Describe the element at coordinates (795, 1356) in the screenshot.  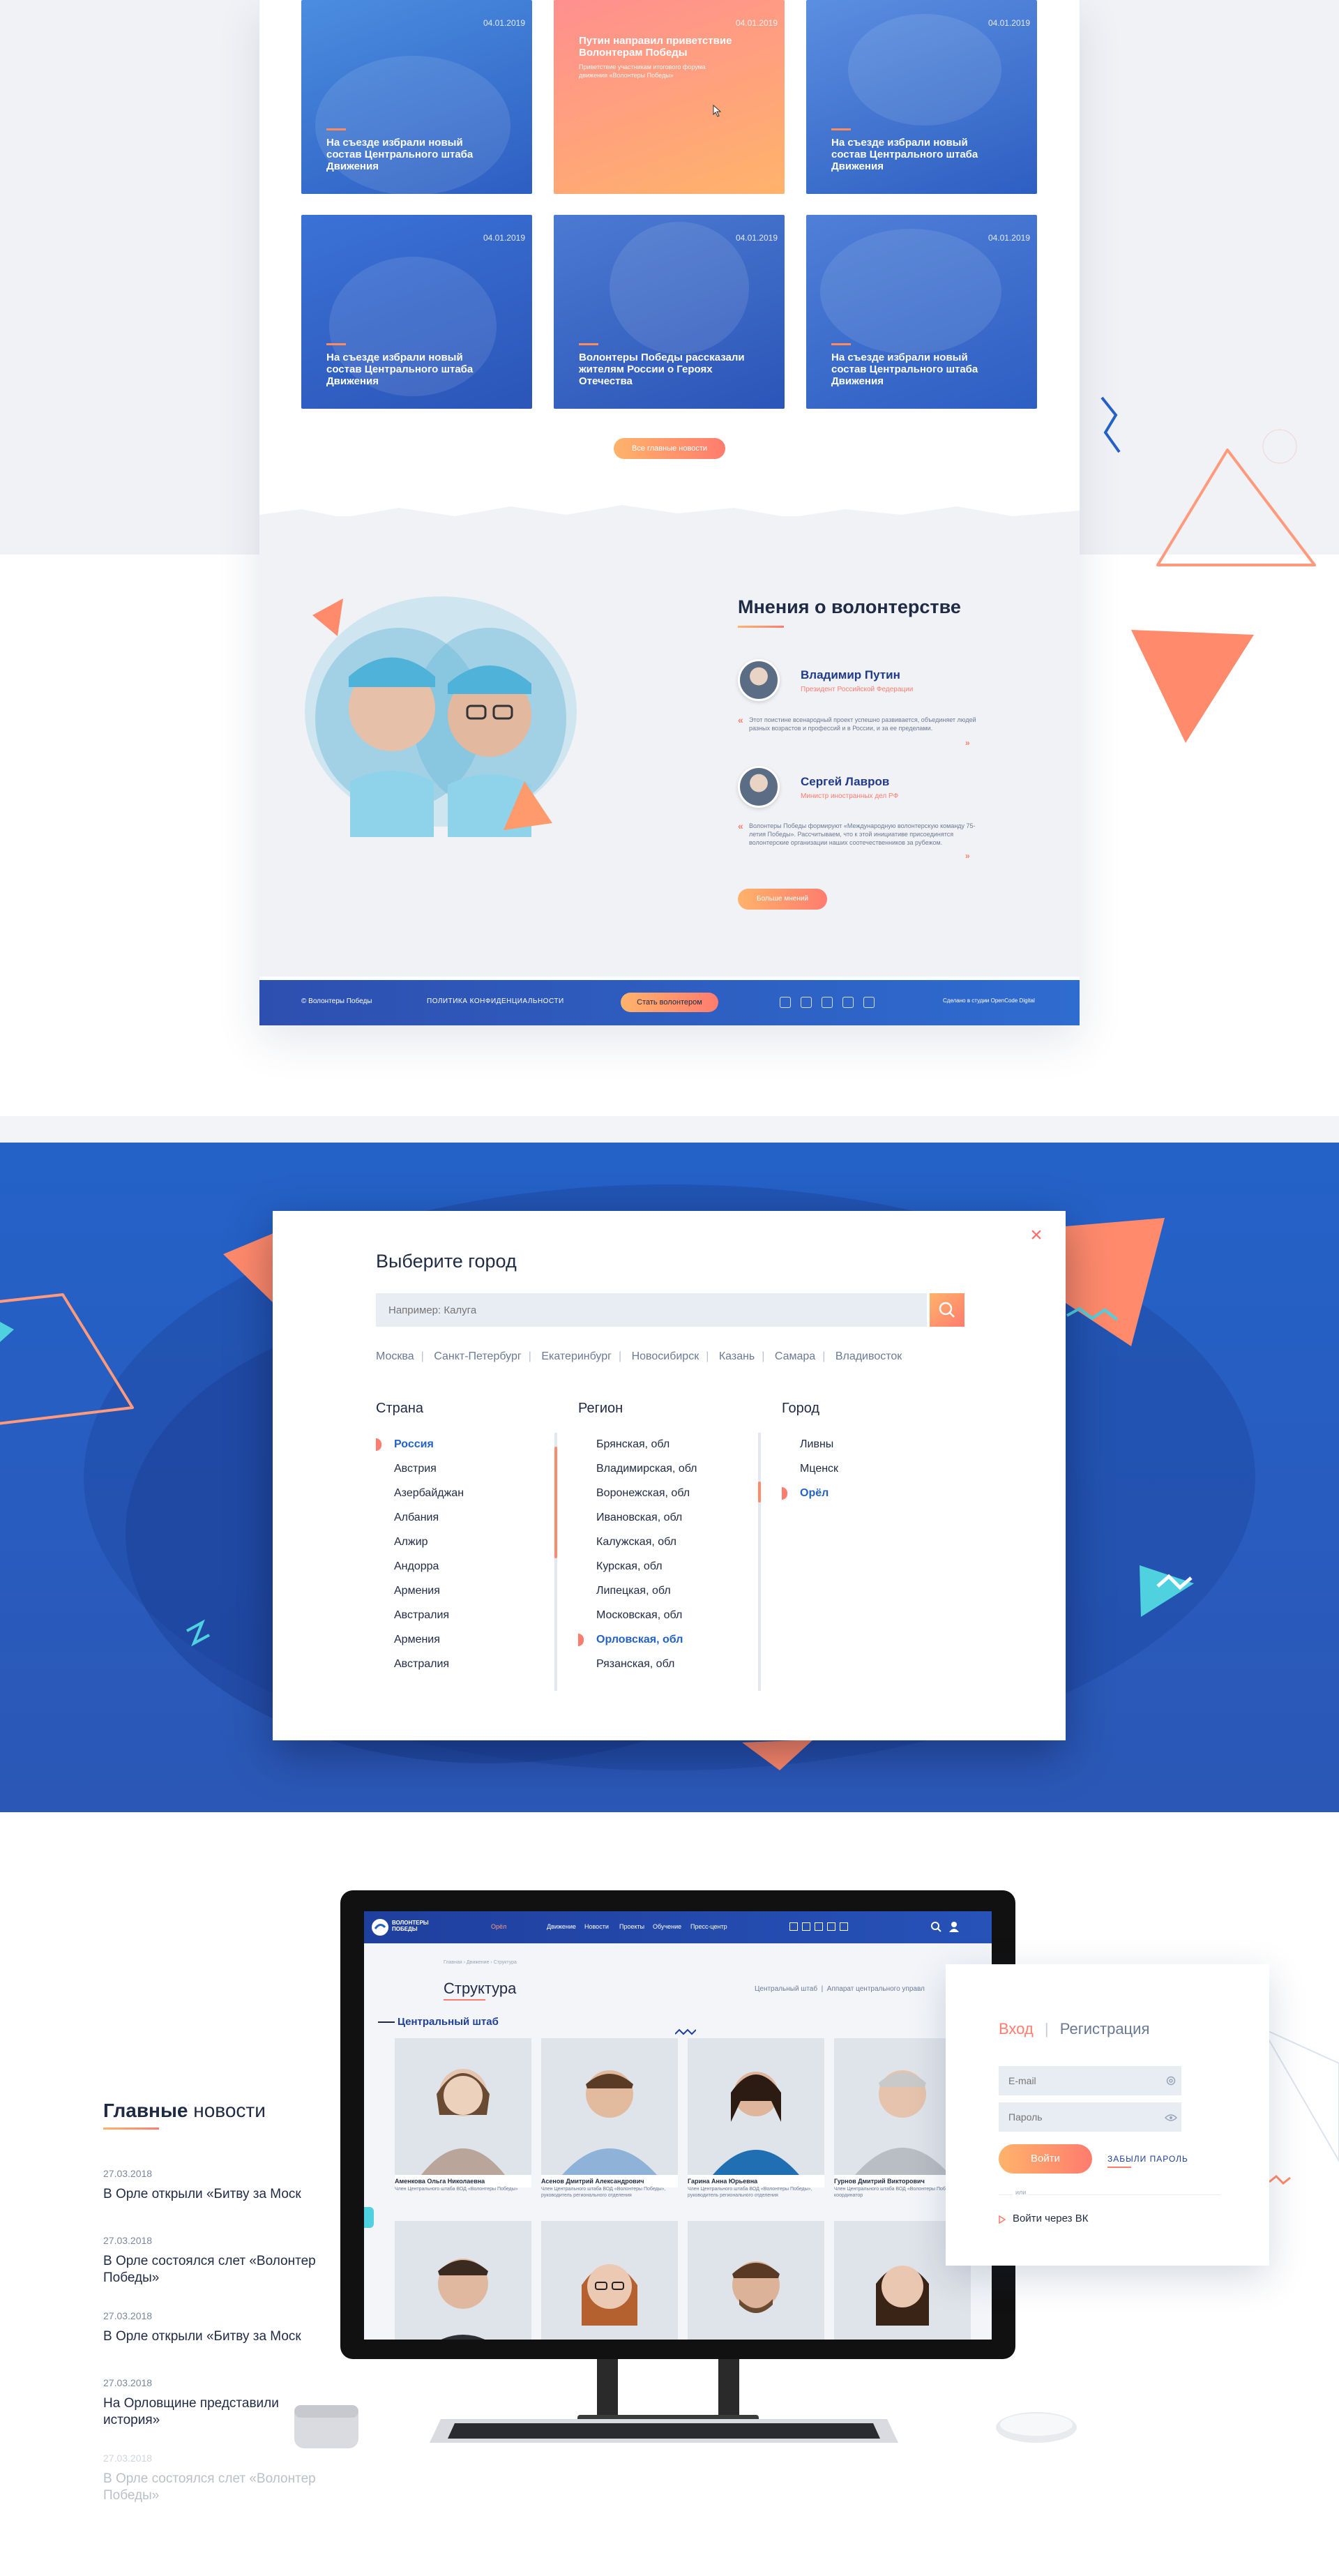
I see `quick-city-link: Самара` at that location.